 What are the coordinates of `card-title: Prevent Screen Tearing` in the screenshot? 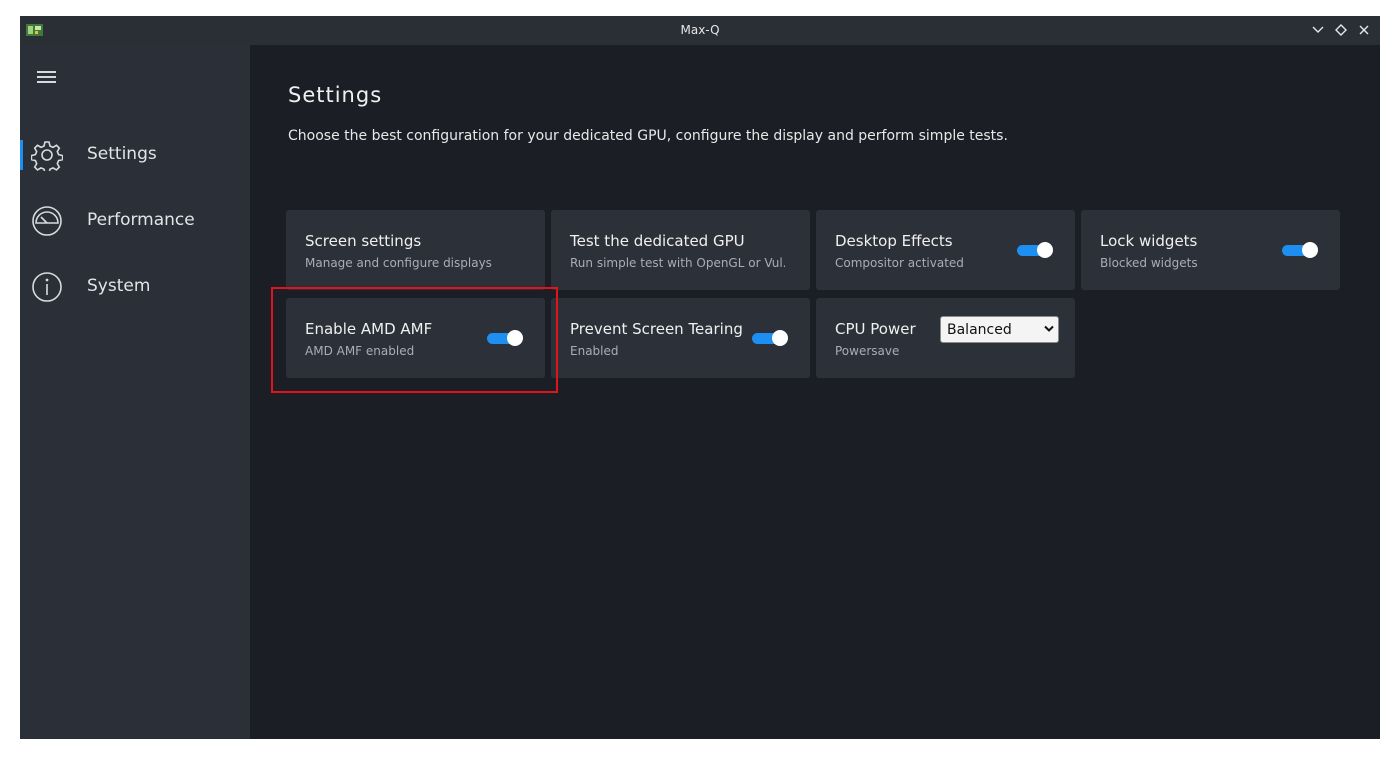 It's located at (656, 329).